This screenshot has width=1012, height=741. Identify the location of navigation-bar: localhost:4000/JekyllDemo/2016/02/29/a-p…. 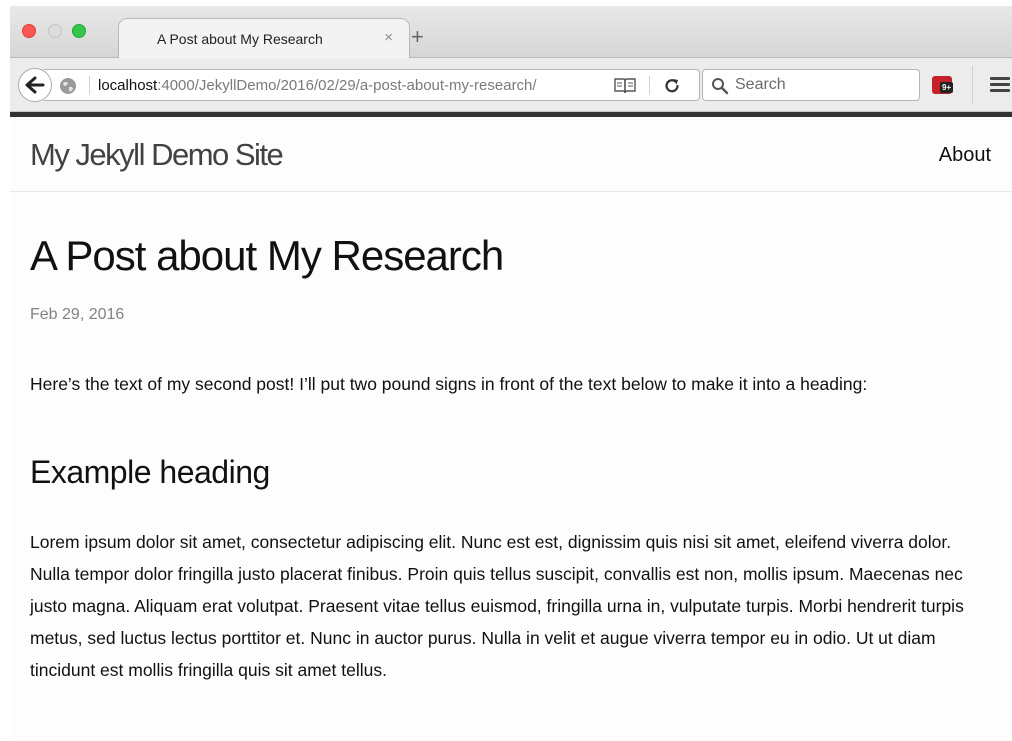
(511, 85).